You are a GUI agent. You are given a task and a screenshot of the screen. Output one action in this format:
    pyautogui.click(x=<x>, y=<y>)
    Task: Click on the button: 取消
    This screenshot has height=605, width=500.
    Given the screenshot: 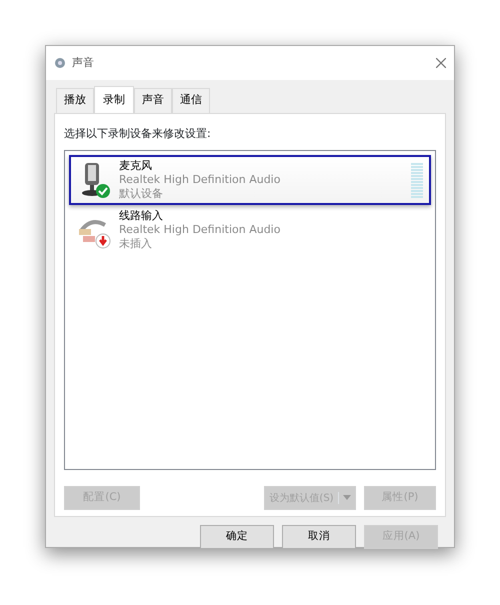 What is the action you would take?
    pyautogui.click(x=319, y=536)
    